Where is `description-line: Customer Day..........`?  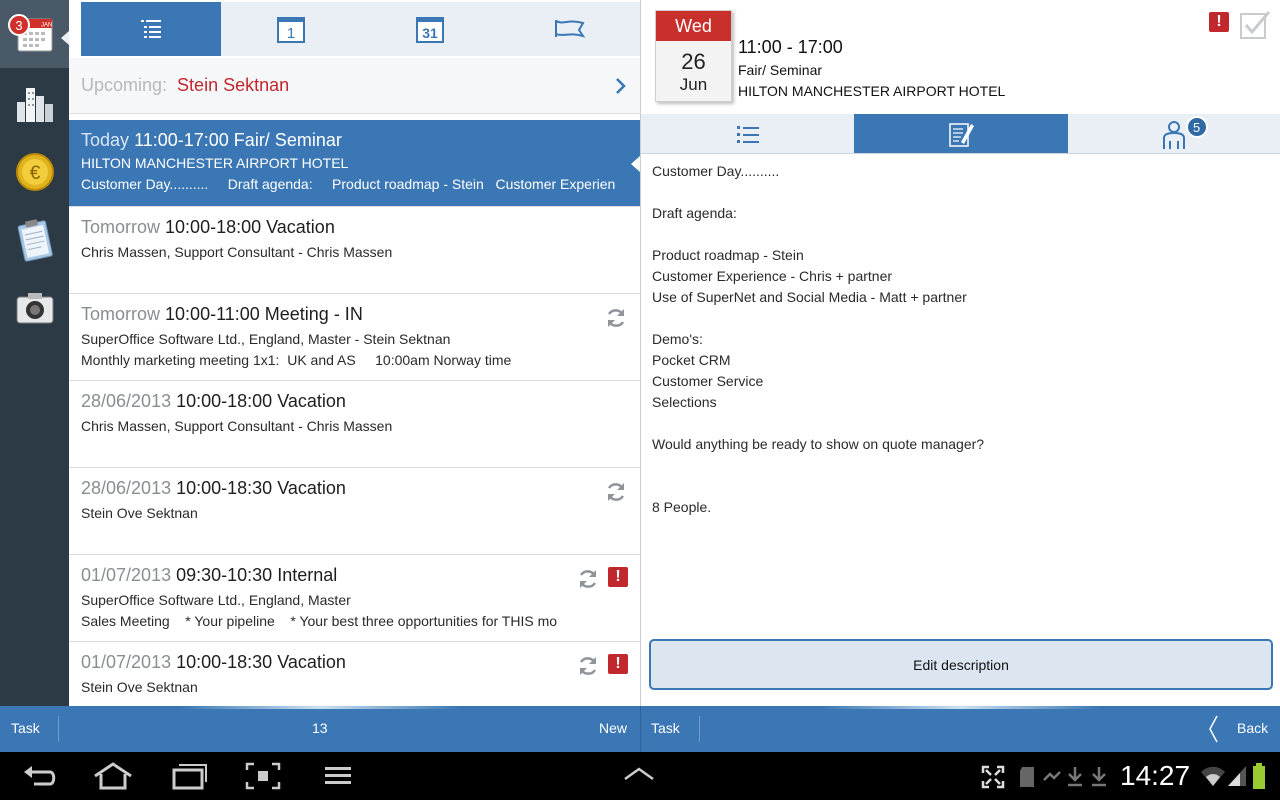
description-line: Customer Day.......... is located at coordinates (716, 171).